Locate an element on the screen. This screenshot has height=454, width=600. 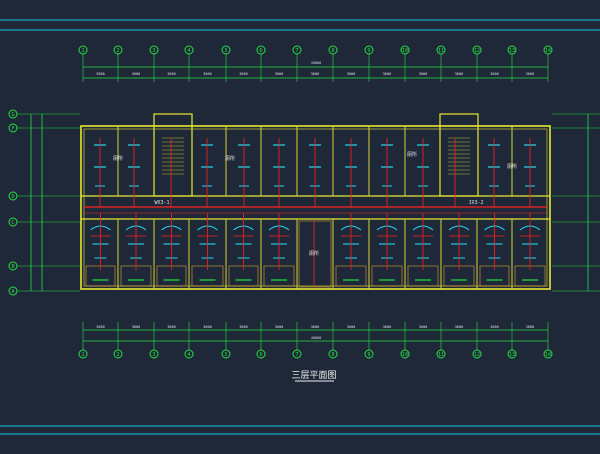
pipe-label-jx3-2: JX3-2 is located at coordinates (475, 203).